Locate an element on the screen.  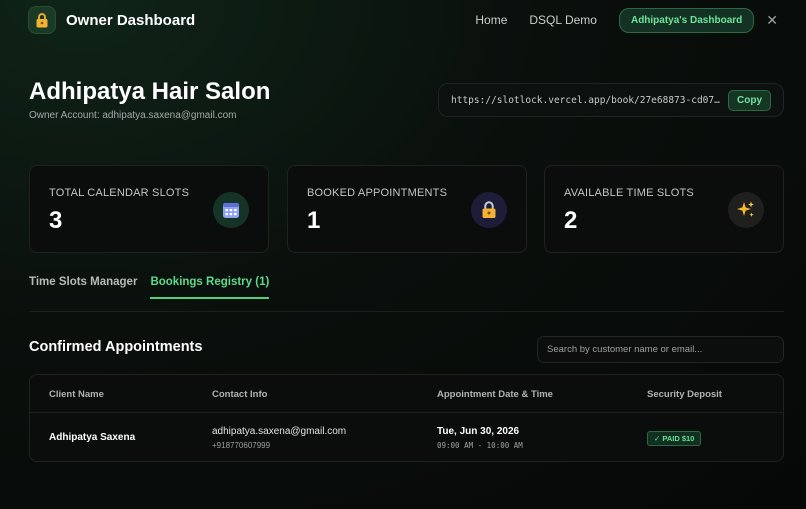
lock-icon is located at coordinates (489, 210).